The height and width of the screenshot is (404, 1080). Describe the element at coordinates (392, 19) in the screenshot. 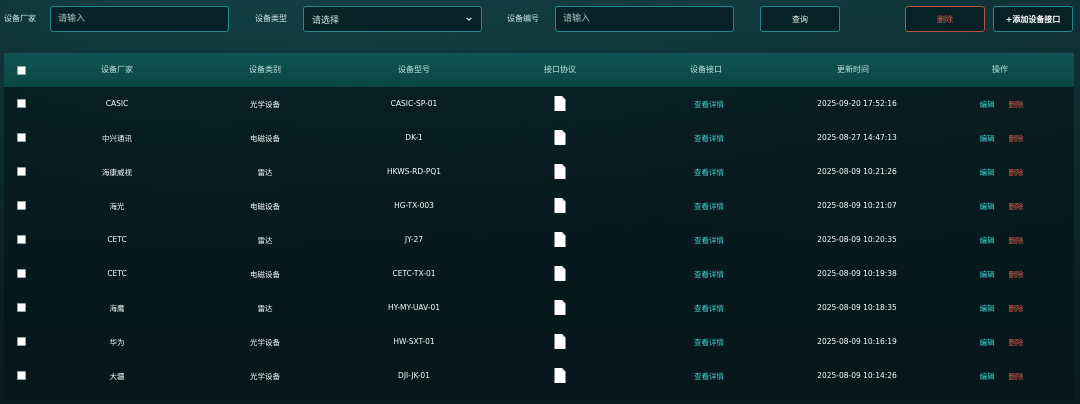

I see `device-type-select: 请选择` at that location.